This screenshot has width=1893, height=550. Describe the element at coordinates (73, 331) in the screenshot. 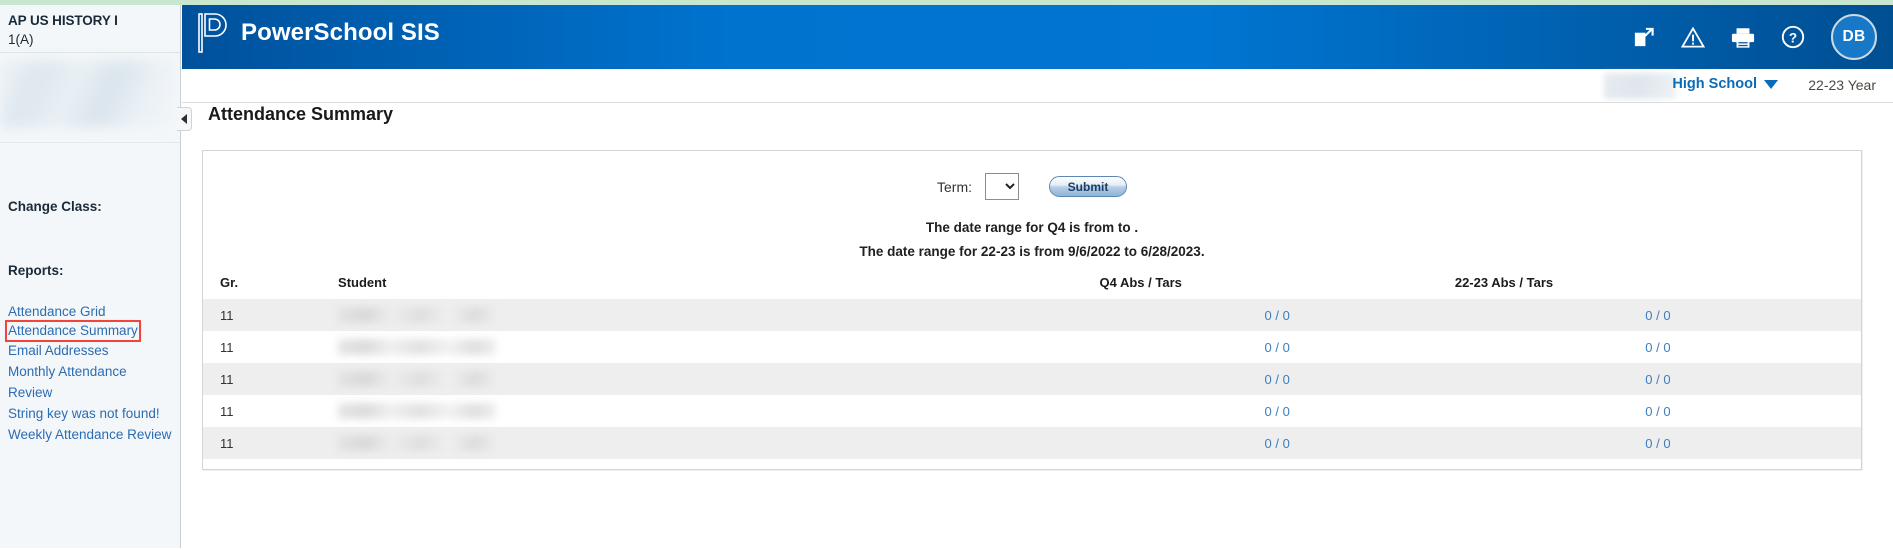

I see `sidebar-report-link: Attendance Summary` at that location.